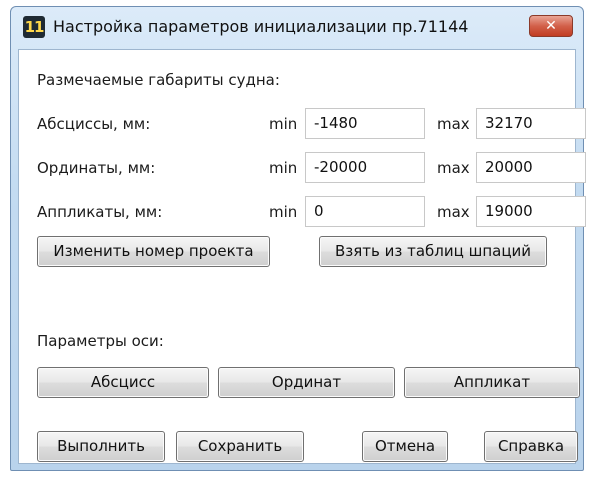 The image size is (595, 477). Describe the element at coordinates (551, 26) in the screenshot. I see `close-button: ✕` at that location.